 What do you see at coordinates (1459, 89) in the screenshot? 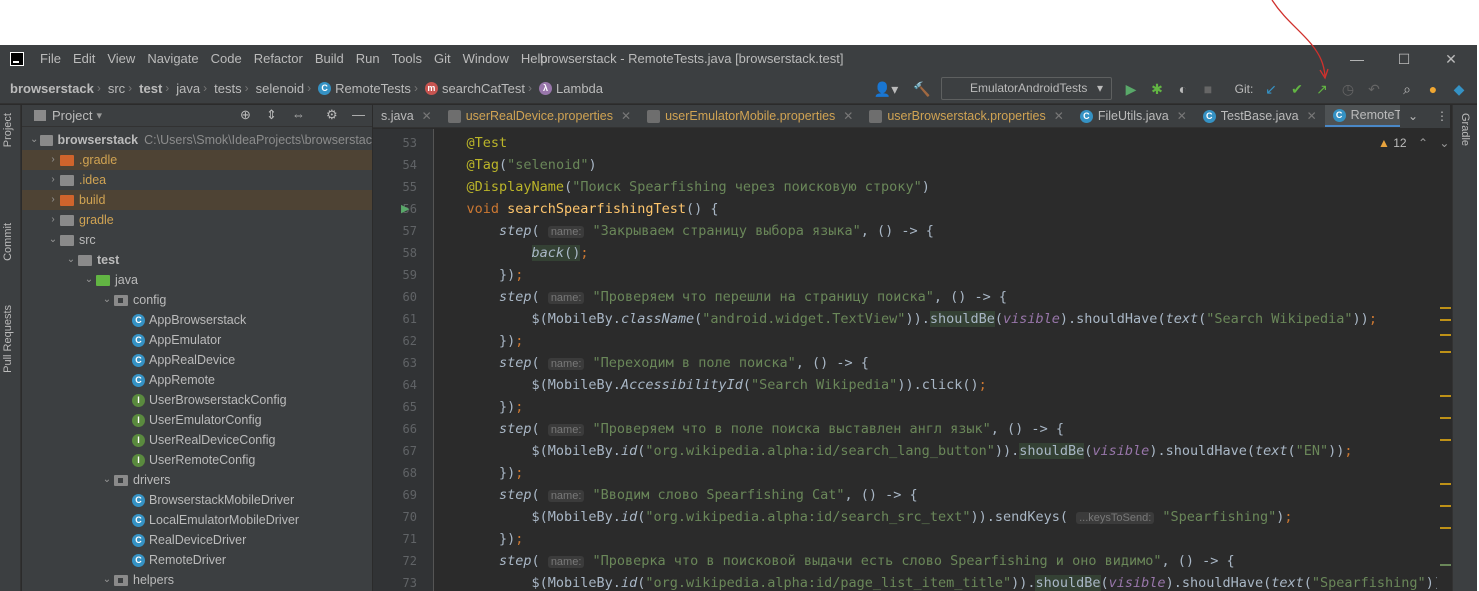
I see `plugins-icon: ◆` at bounding box center [1459, 89].